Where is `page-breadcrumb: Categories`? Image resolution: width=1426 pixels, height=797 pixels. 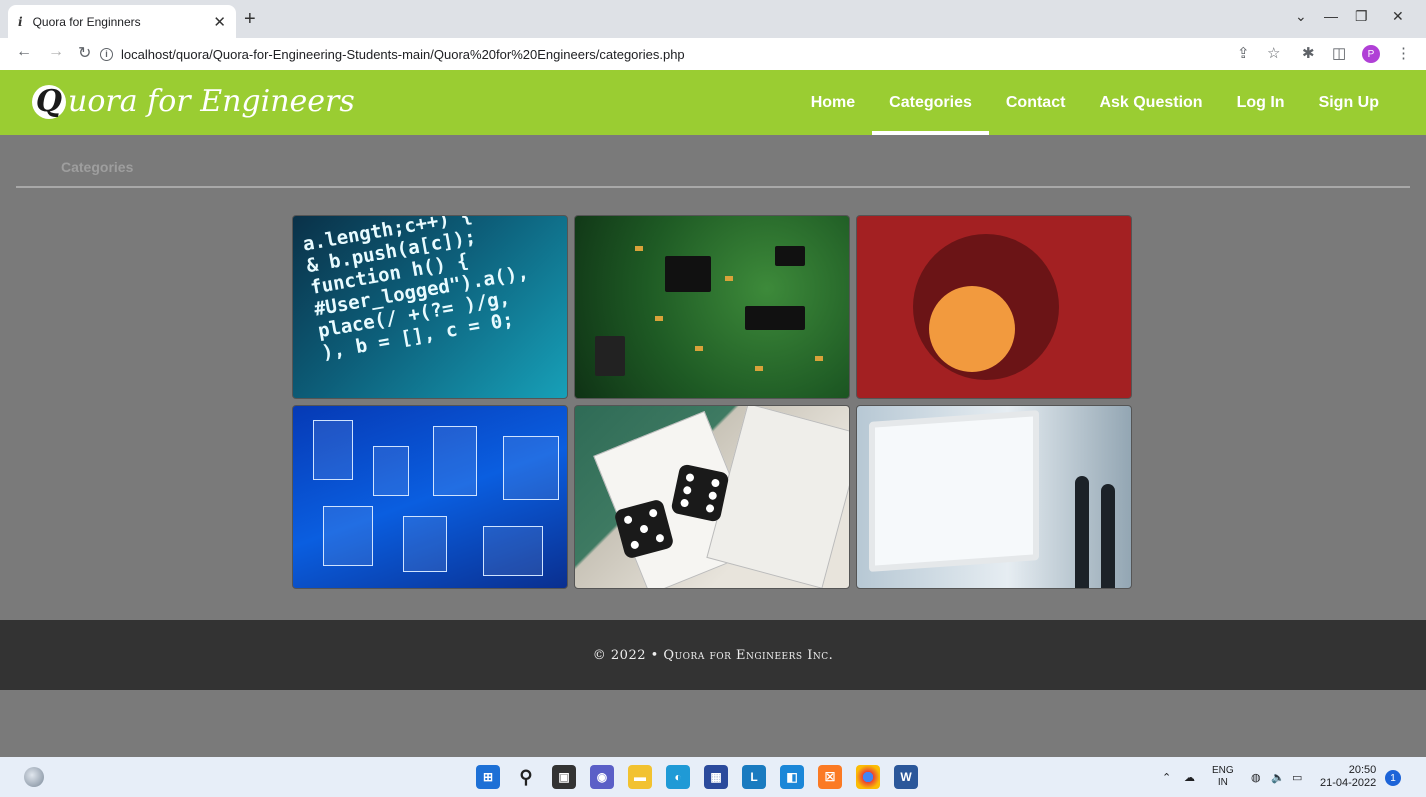 page-breadcrumb: Categories is located at coordinates (97, 167).